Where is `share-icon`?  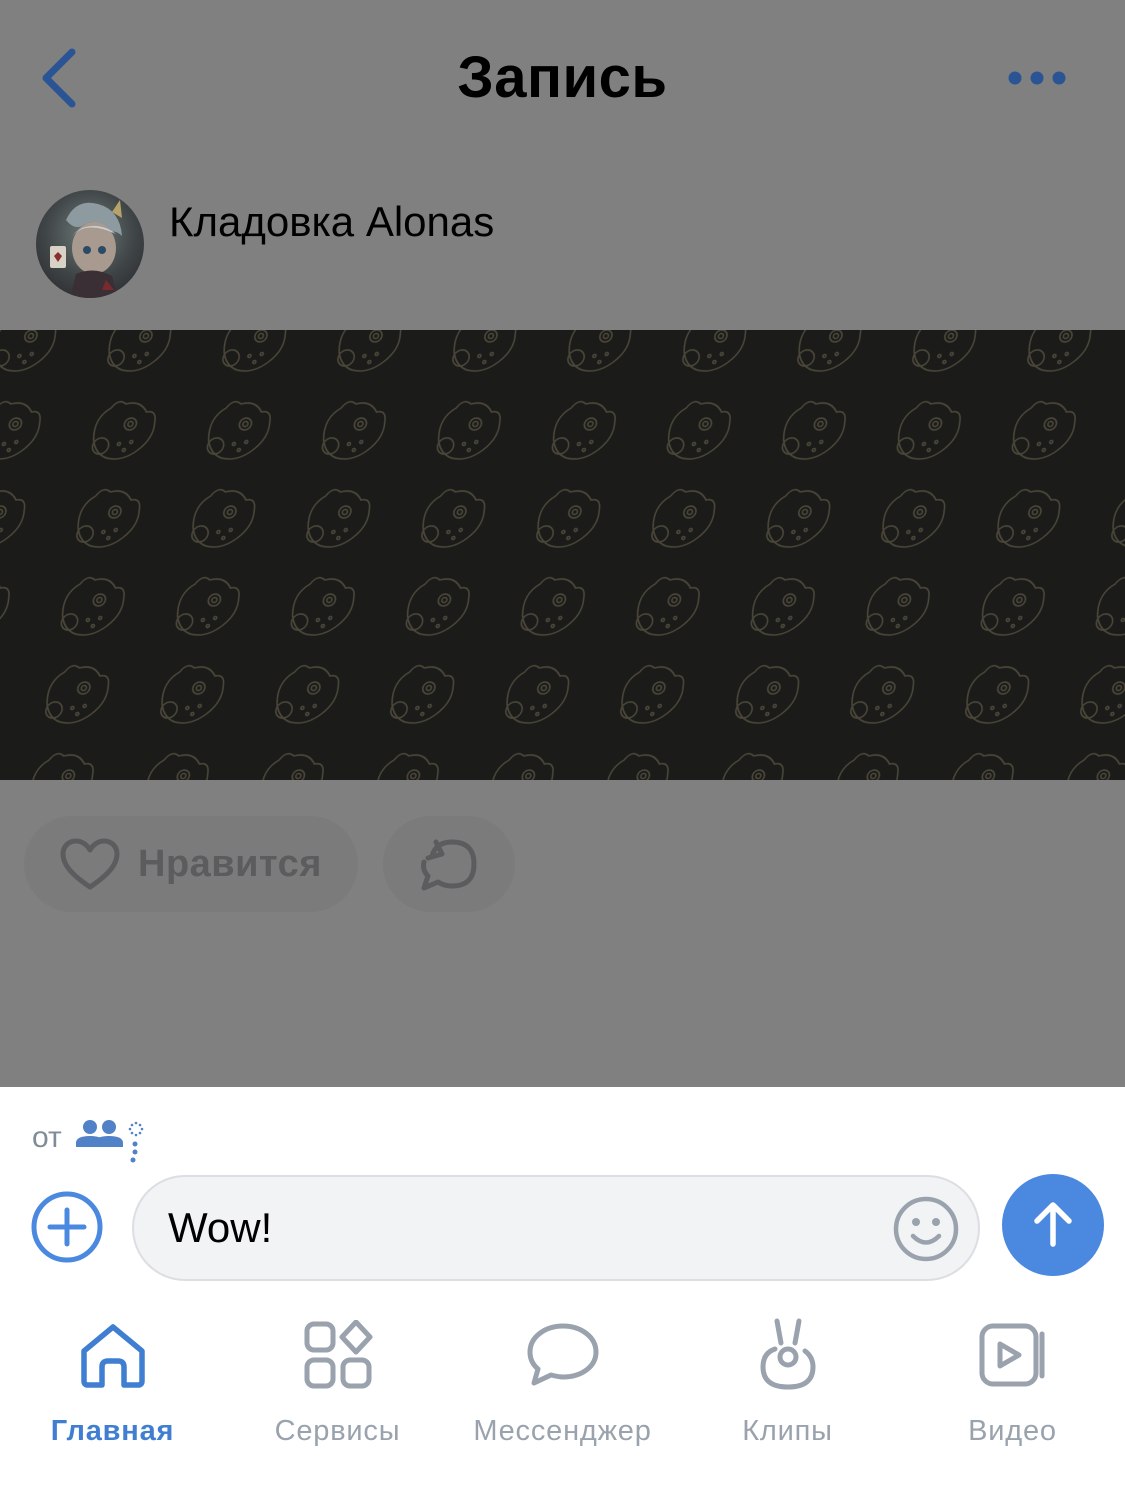 share-icon is located at coordinates (449, 865).